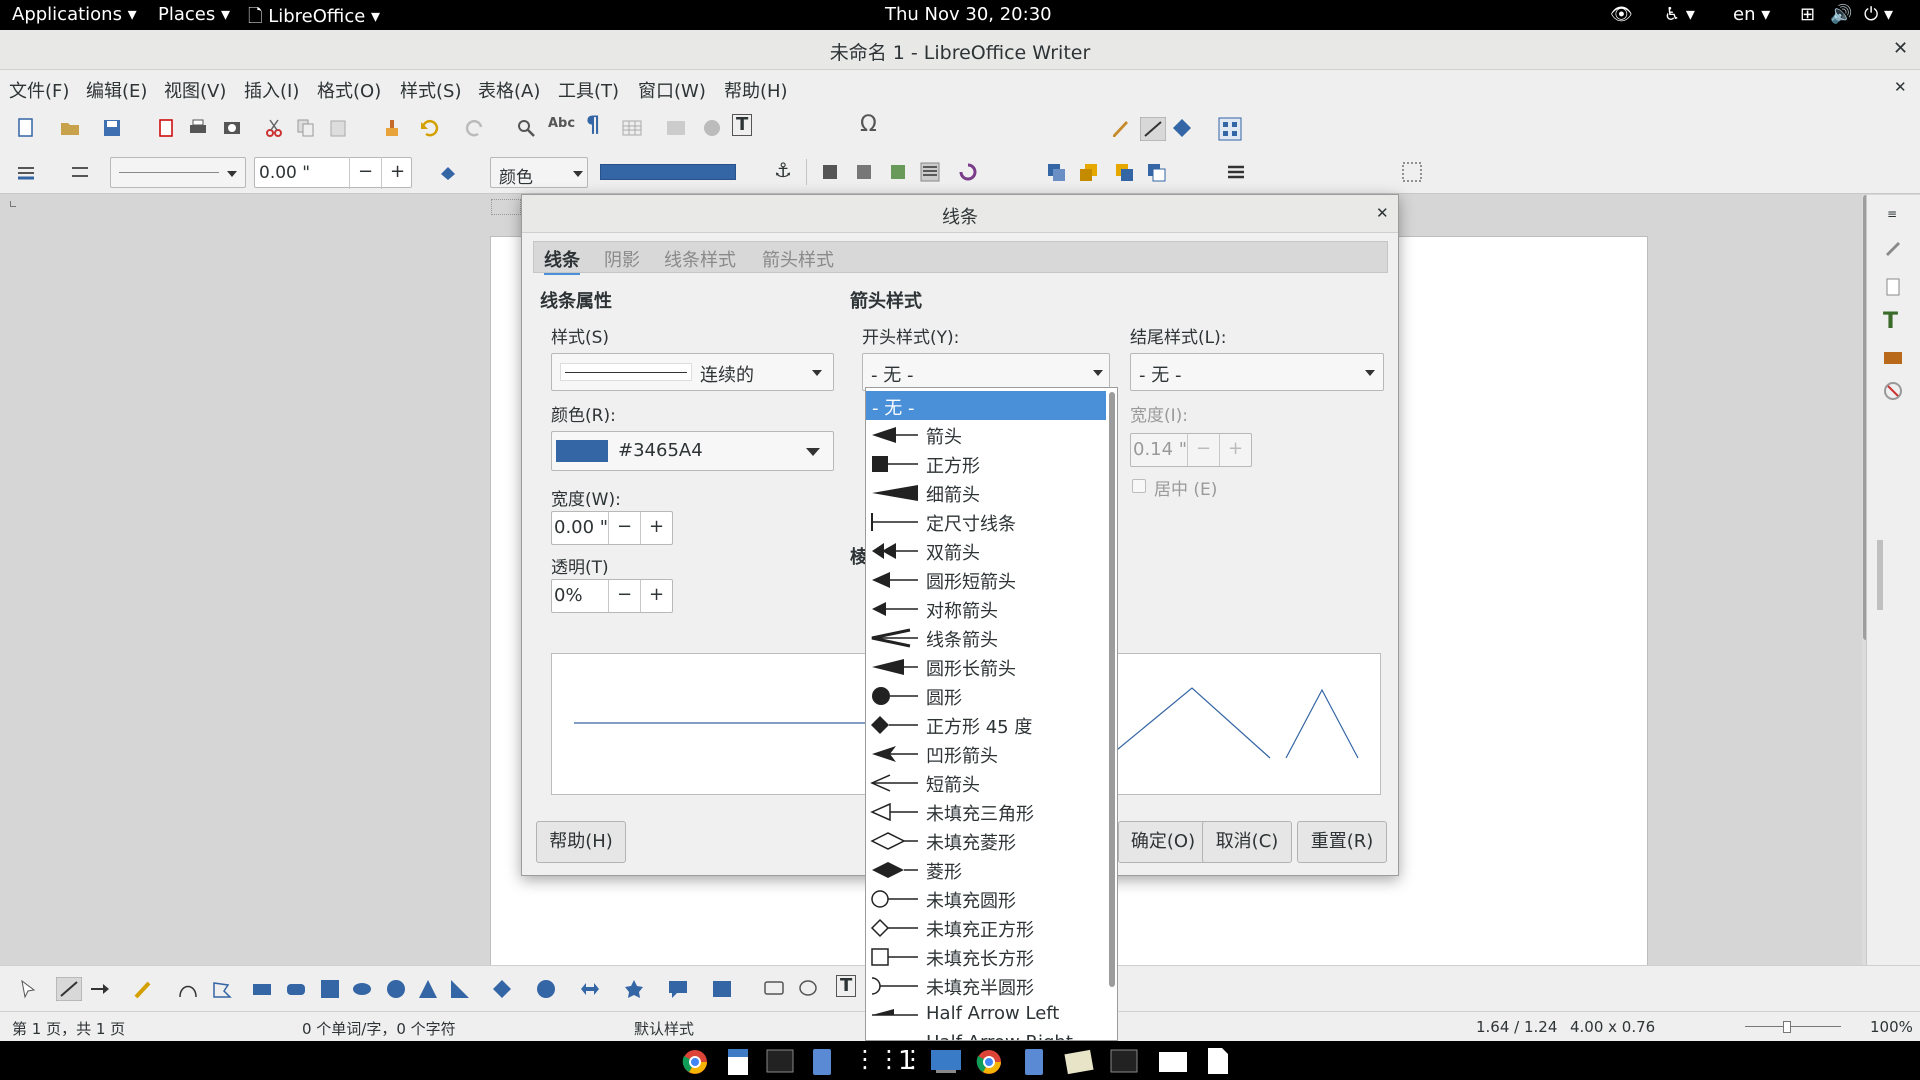 The height and width of the screenshot is (1080, 1920). What do you see at coordinates (692, 372) in the screenshot?
I see `line-style-dropdown: 连续的` at bounding box center [692, 372].